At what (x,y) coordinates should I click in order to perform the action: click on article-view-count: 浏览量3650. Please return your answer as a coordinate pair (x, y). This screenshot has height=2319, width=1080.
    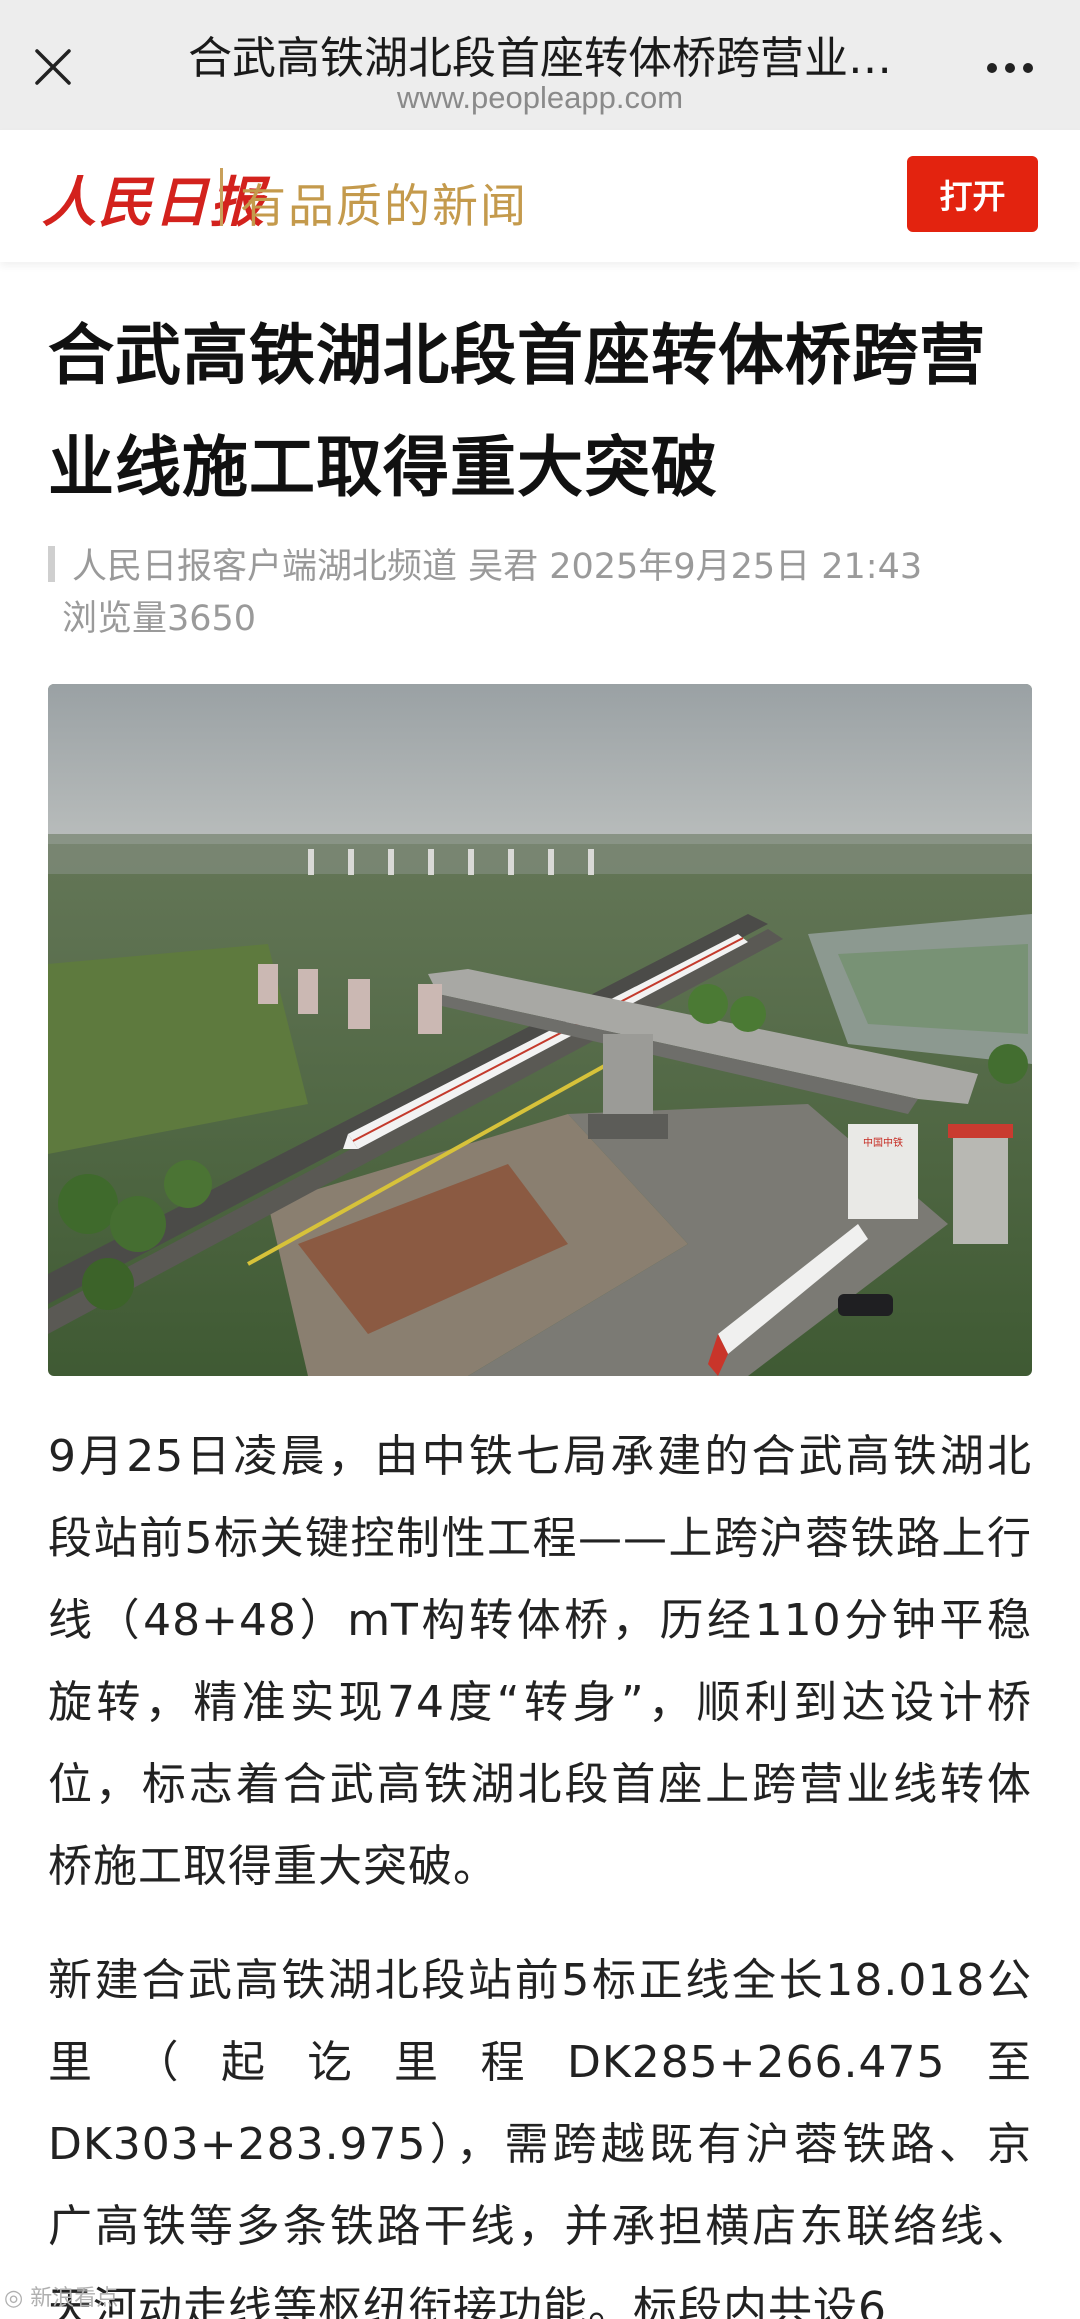
    Looking at the image, I should click on (159, 619).